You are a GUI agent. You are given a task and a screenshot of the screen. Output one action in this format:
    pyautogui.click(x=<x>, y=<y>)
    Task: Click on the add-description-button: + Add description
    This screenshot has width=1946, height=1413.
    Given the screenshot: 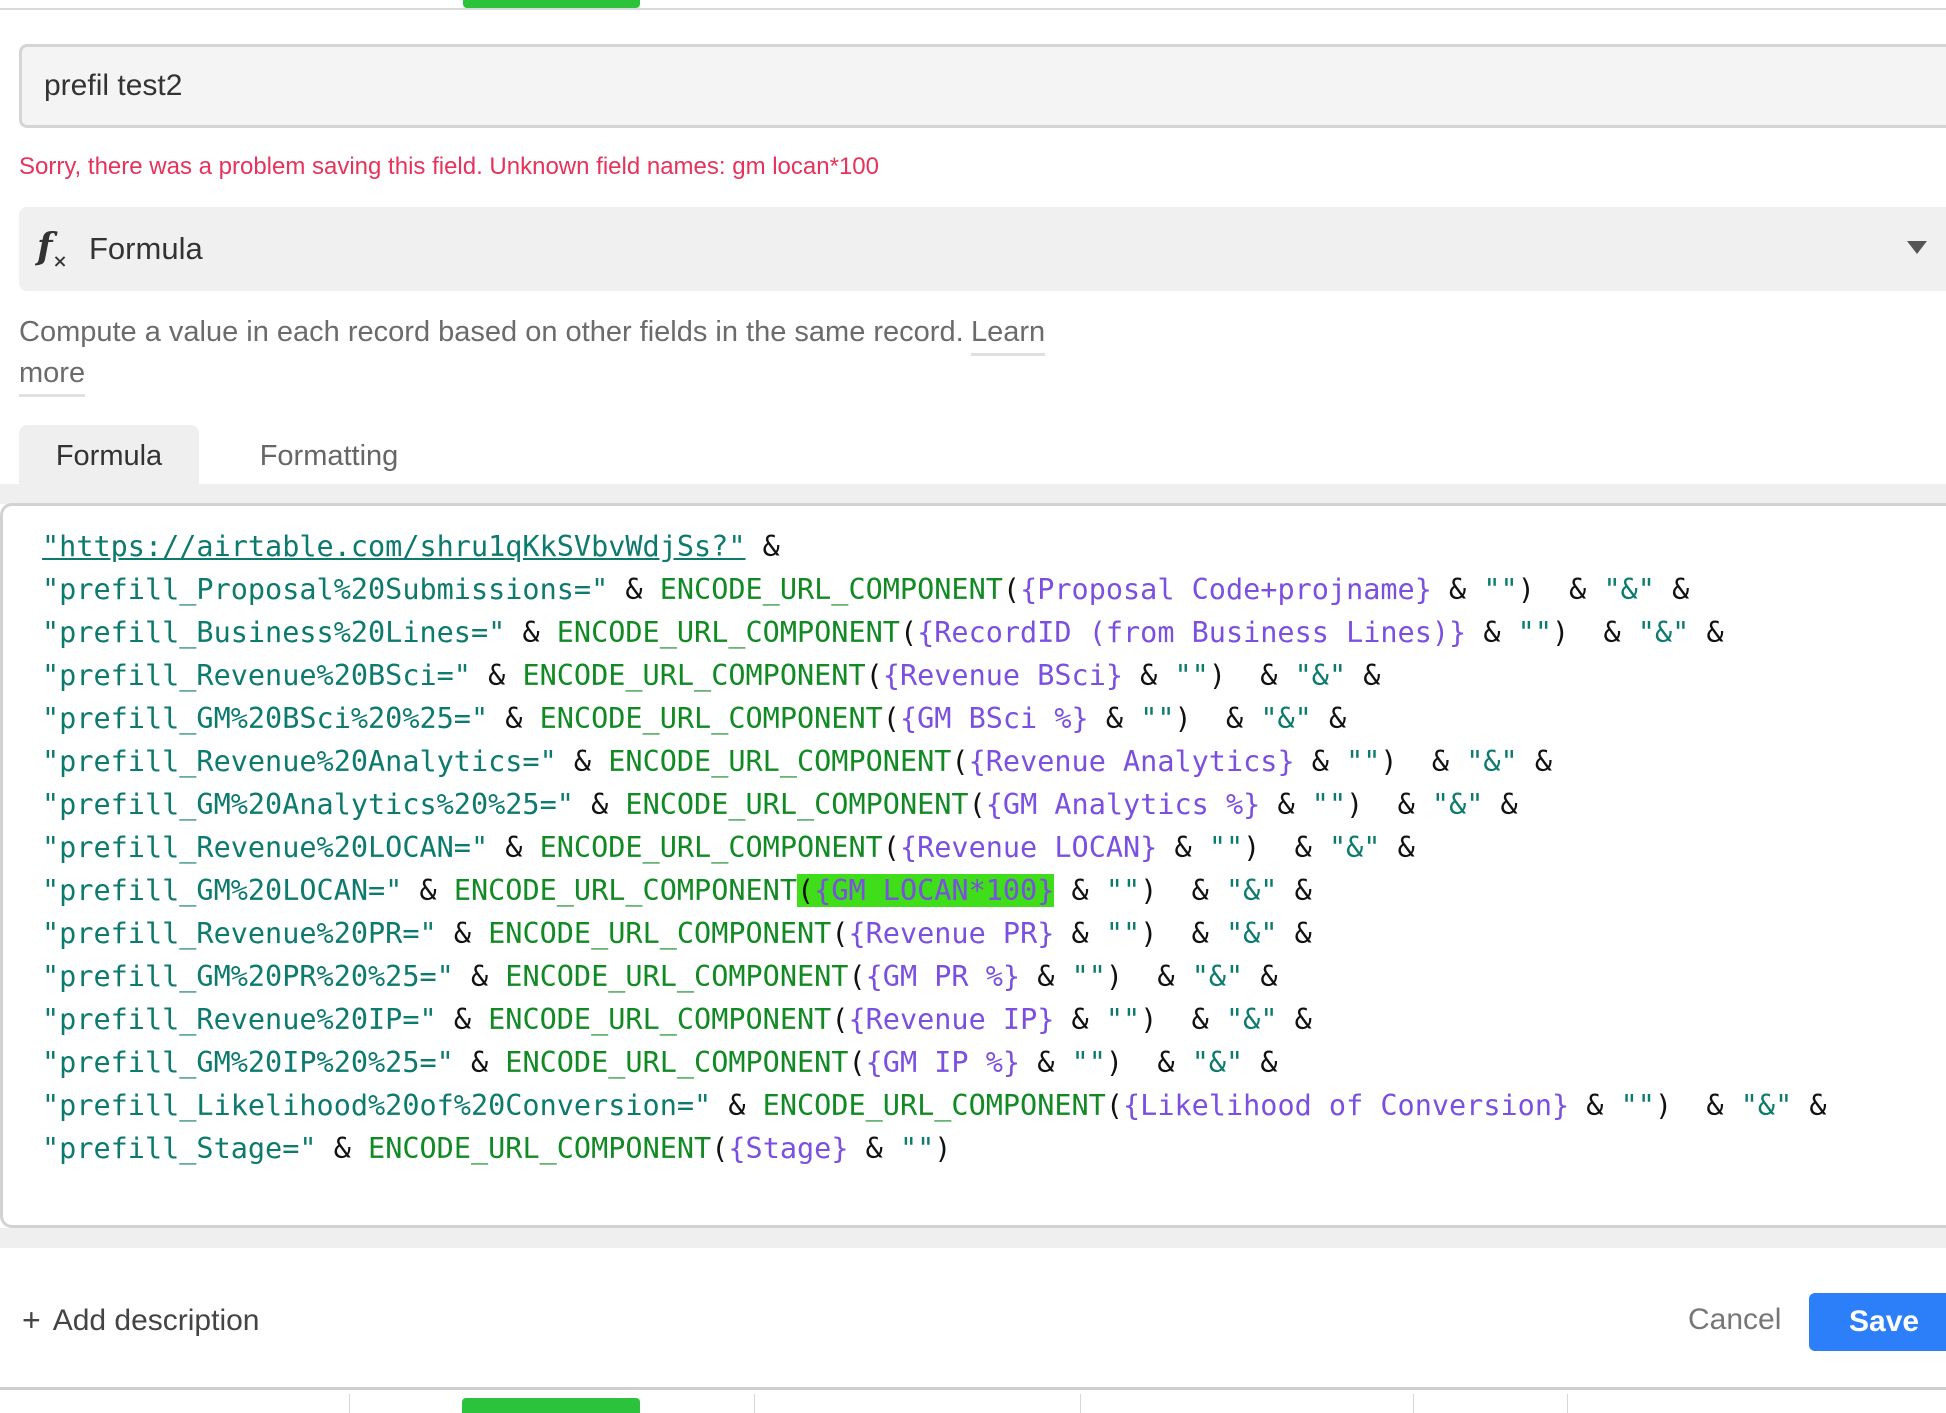 What is the action you would take?
    pyautogui.click(x=140, y=1320)
    